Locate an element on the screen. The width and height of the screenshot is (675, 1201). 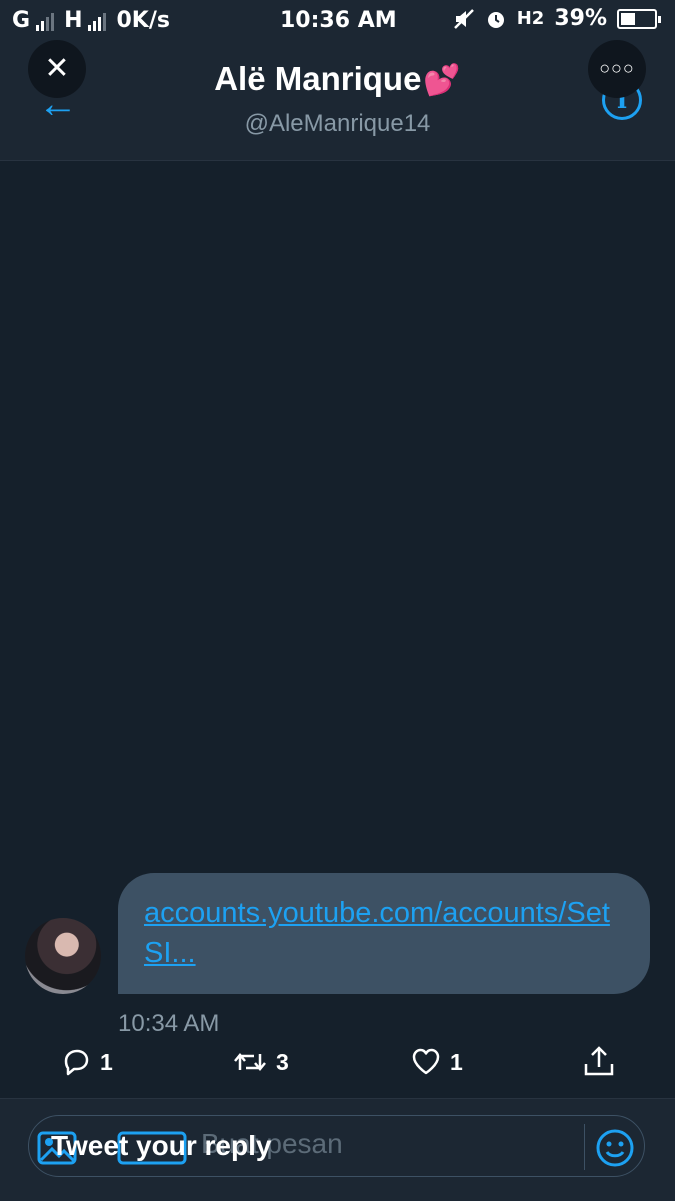
retweet-button: 3 is located at coordinates (260, 1062).